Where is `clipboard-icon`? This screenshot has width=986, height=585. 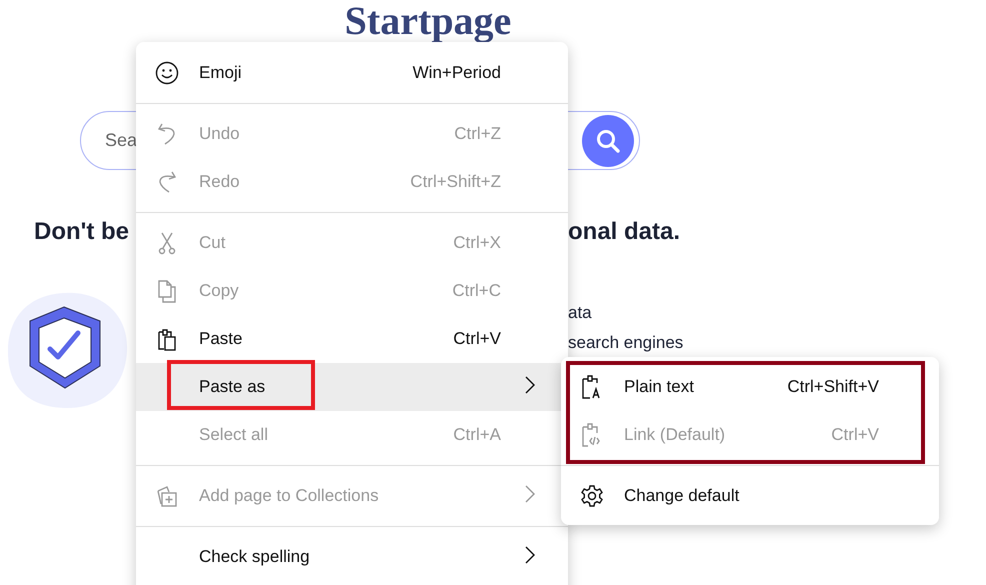
clipboard-icon is located at coordinates (167, 339).